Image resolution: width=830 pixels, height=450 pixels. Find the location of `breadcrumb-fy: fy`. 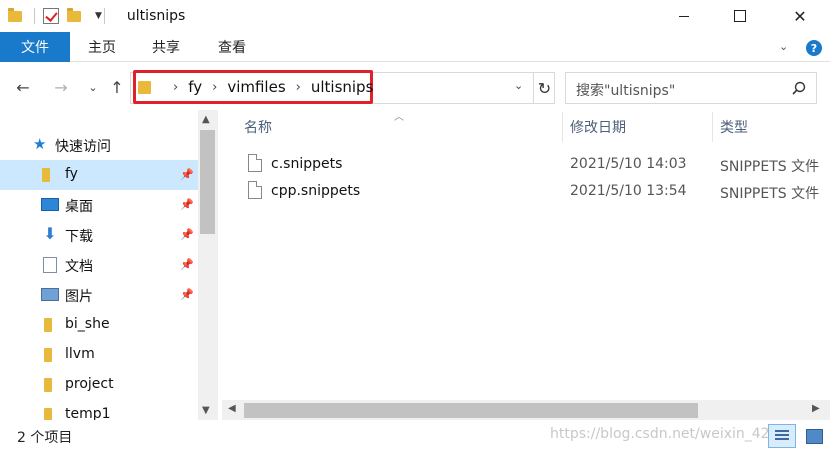

breadcrumb-fy: fy is located at coordinates (195, 87).